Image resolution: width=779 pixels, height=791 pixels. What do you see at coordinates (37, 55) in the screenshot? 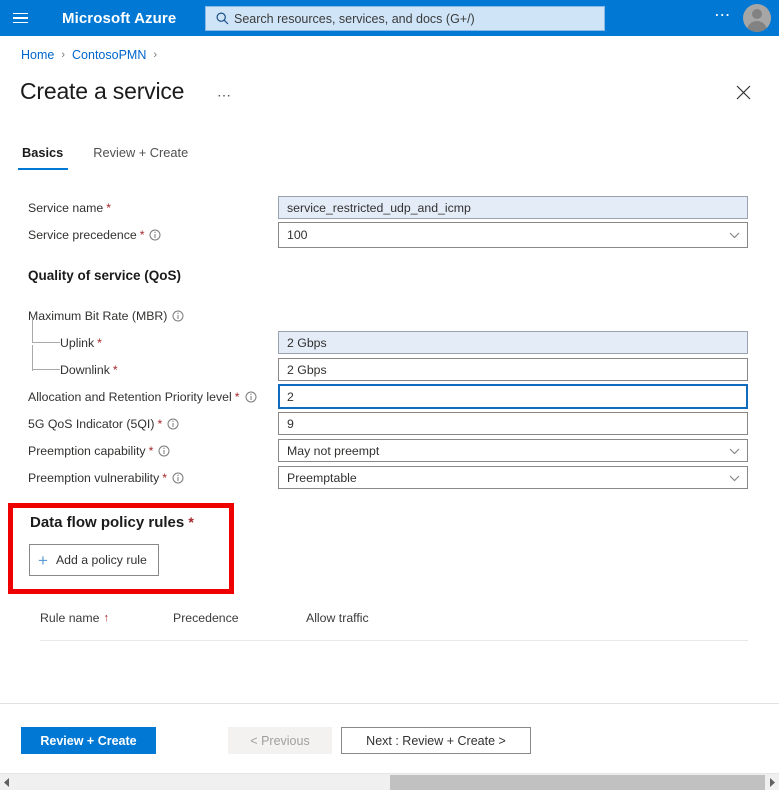
I see `breadcrumb-item-home: Home` at bounding box center [37, 55].